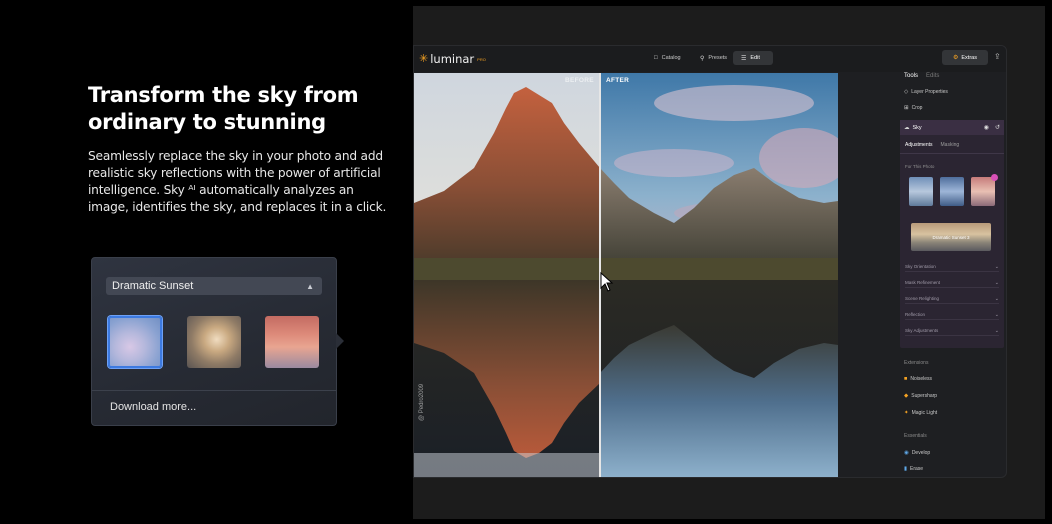  Describe the element at coordinates (921, 453) in the screenshot. I see `essential-label: Develop` at that location.